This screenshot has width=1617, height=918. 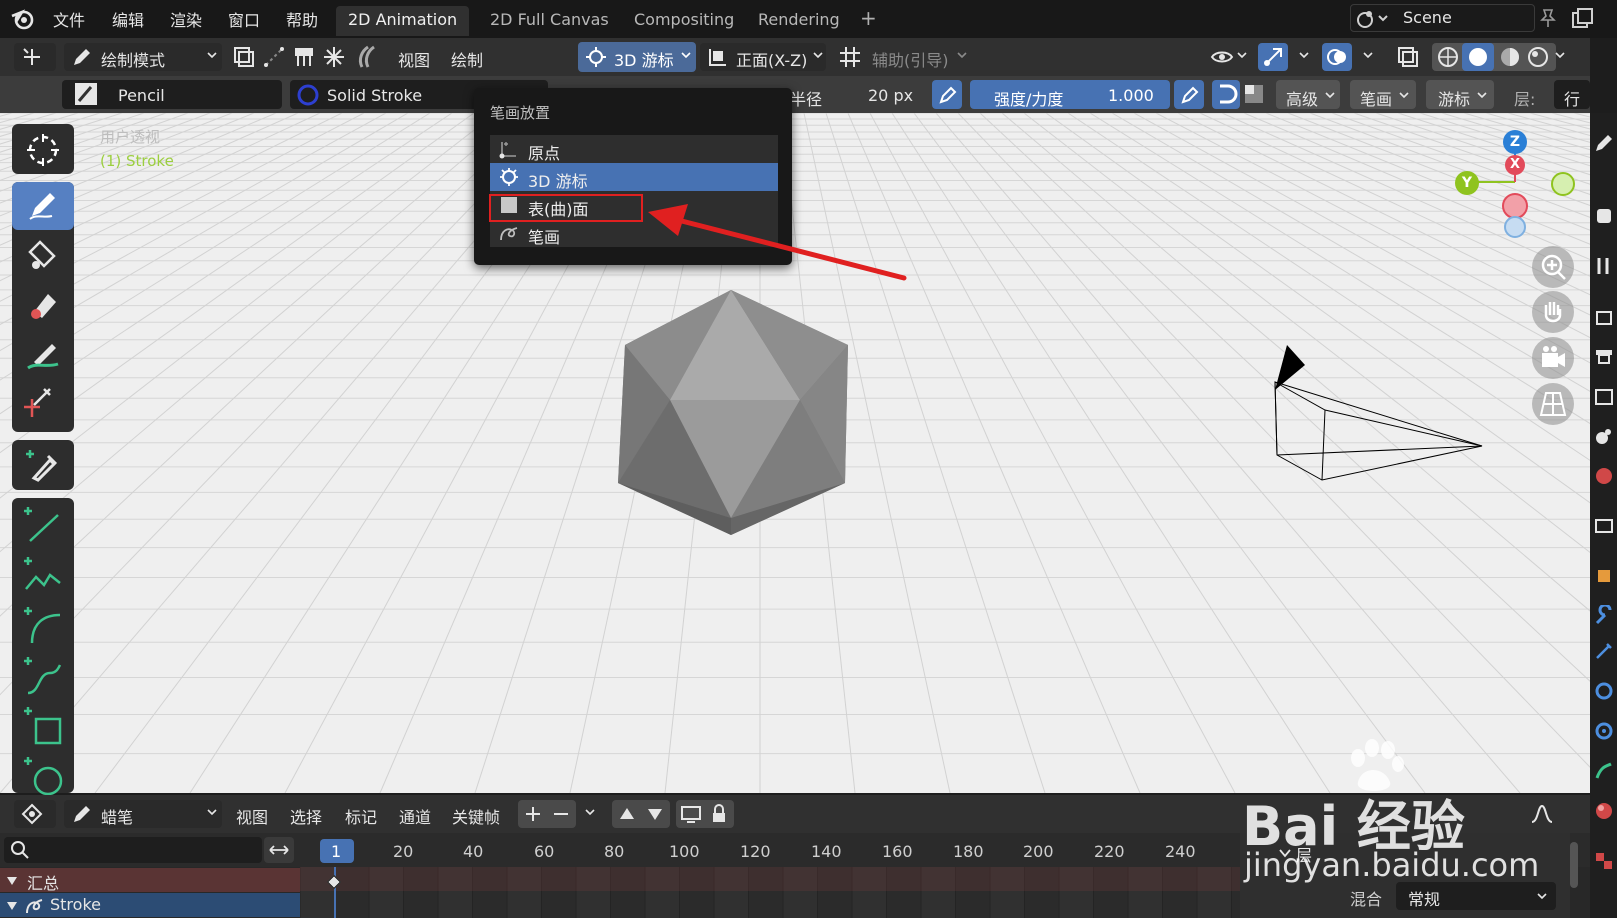 I want to click on channel-stroke: Stroke, so click(x=150, y=905).